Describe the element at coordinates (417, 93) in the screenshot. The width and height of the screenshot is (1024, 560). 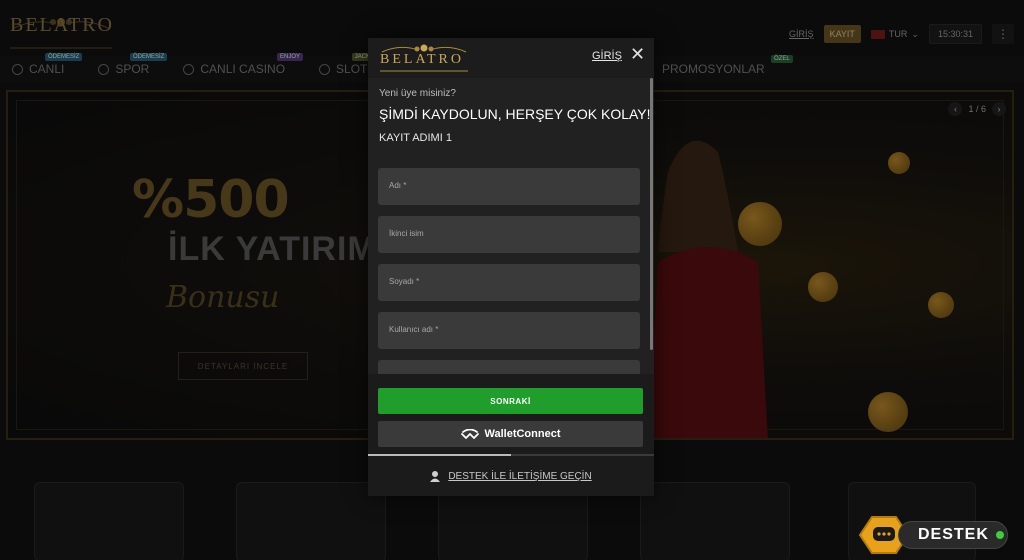
I see `new-member-question: Yeni üye misiniz?` at that location.